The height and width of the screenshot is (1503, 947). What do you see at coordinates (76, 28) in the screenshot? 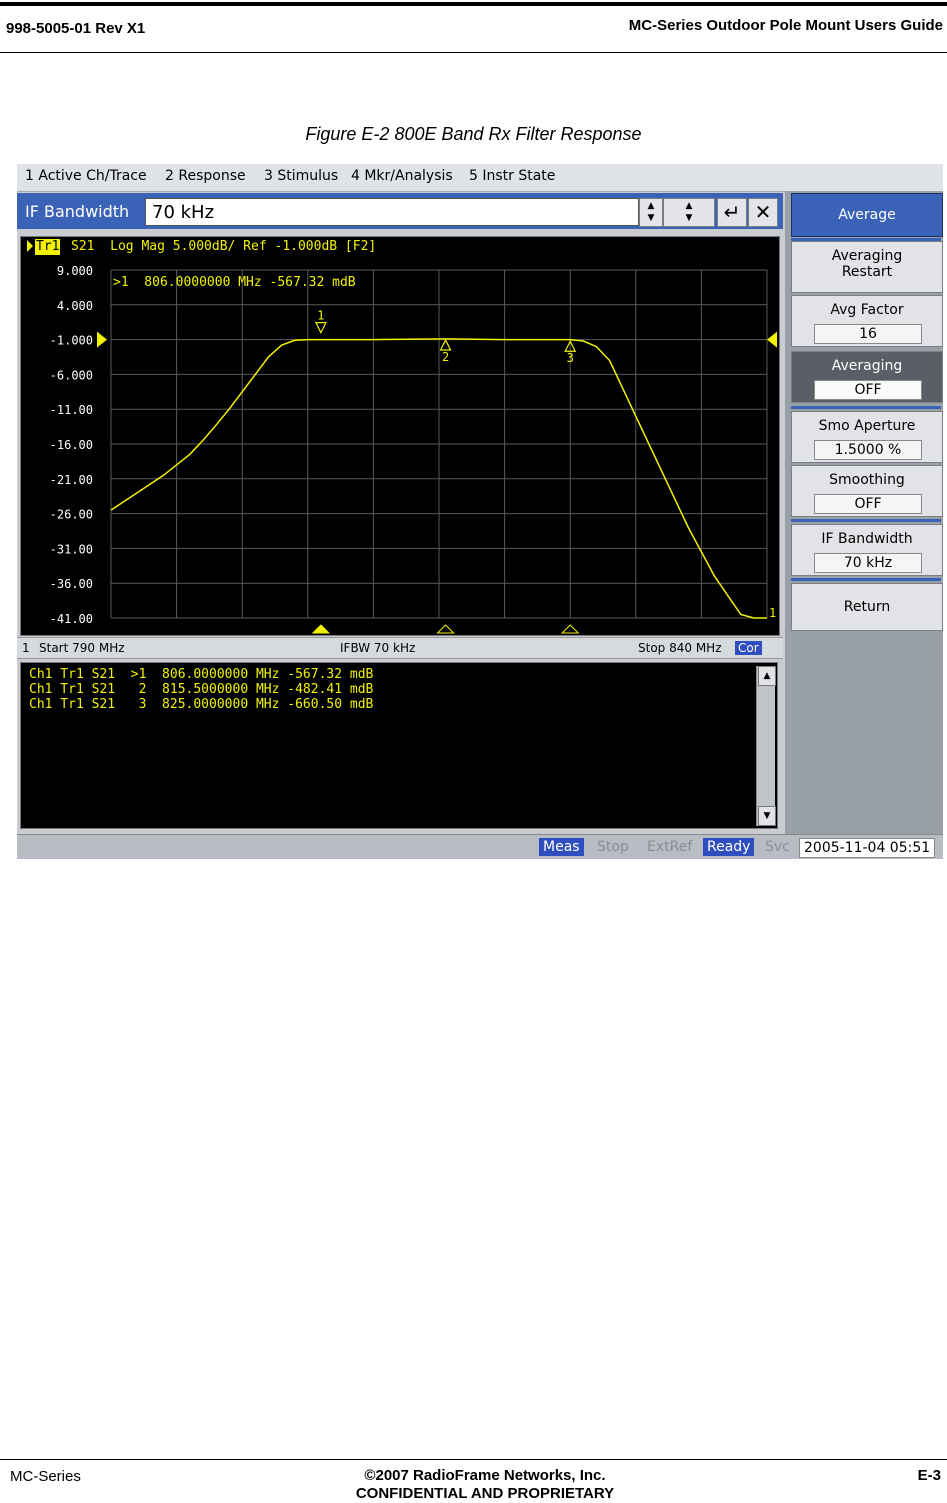
I see `document-number: 998-5005-01 Rev X1` at bounding box center [76, 28].